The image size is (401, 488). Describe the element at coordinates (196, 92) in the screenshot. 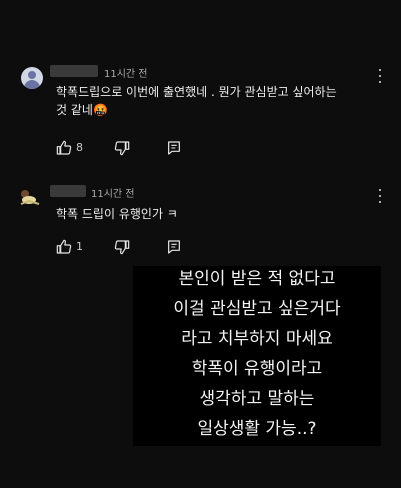

I see `comment-text-line: 학폭드립으로 이번에 출연했네 . 뭔가 관심받고 싶어하는` at that location.